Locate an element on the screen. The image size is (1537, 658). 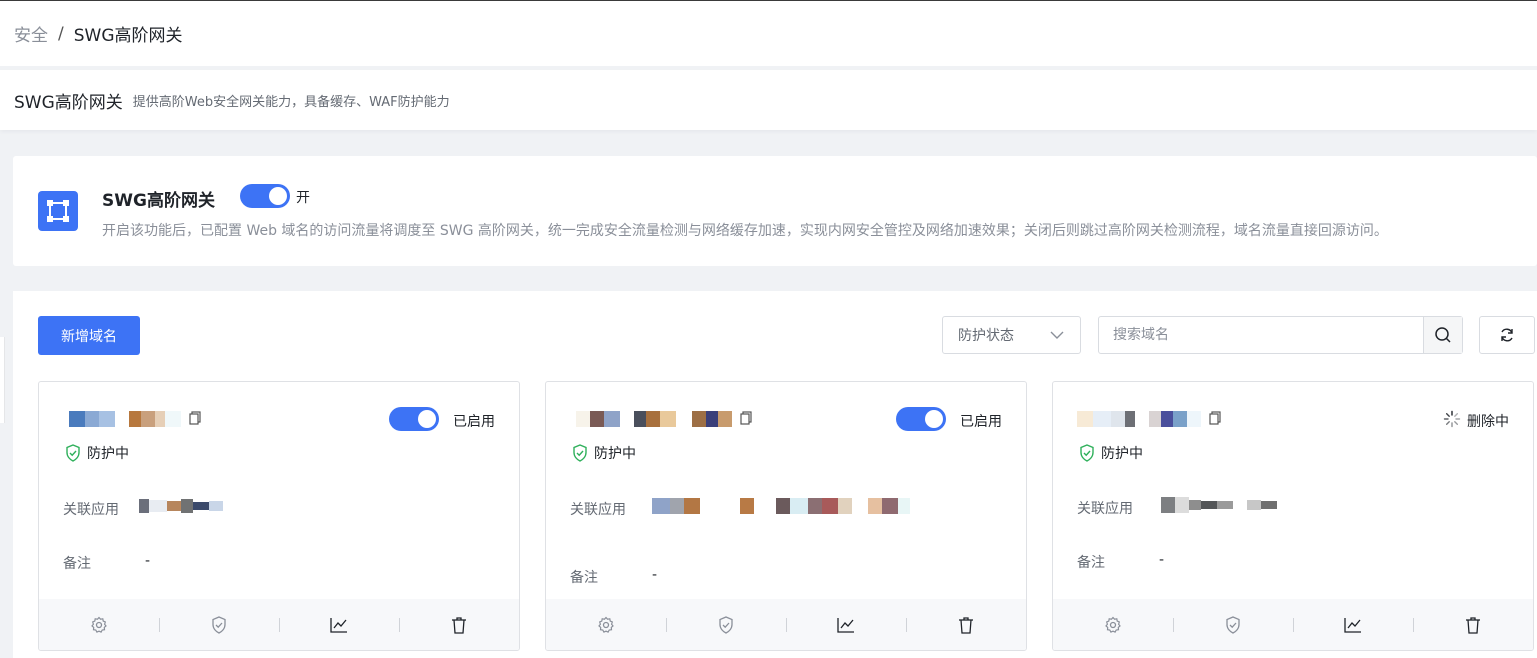
feature-title: SWG高阶网关 is located at coordinates (158, 201).